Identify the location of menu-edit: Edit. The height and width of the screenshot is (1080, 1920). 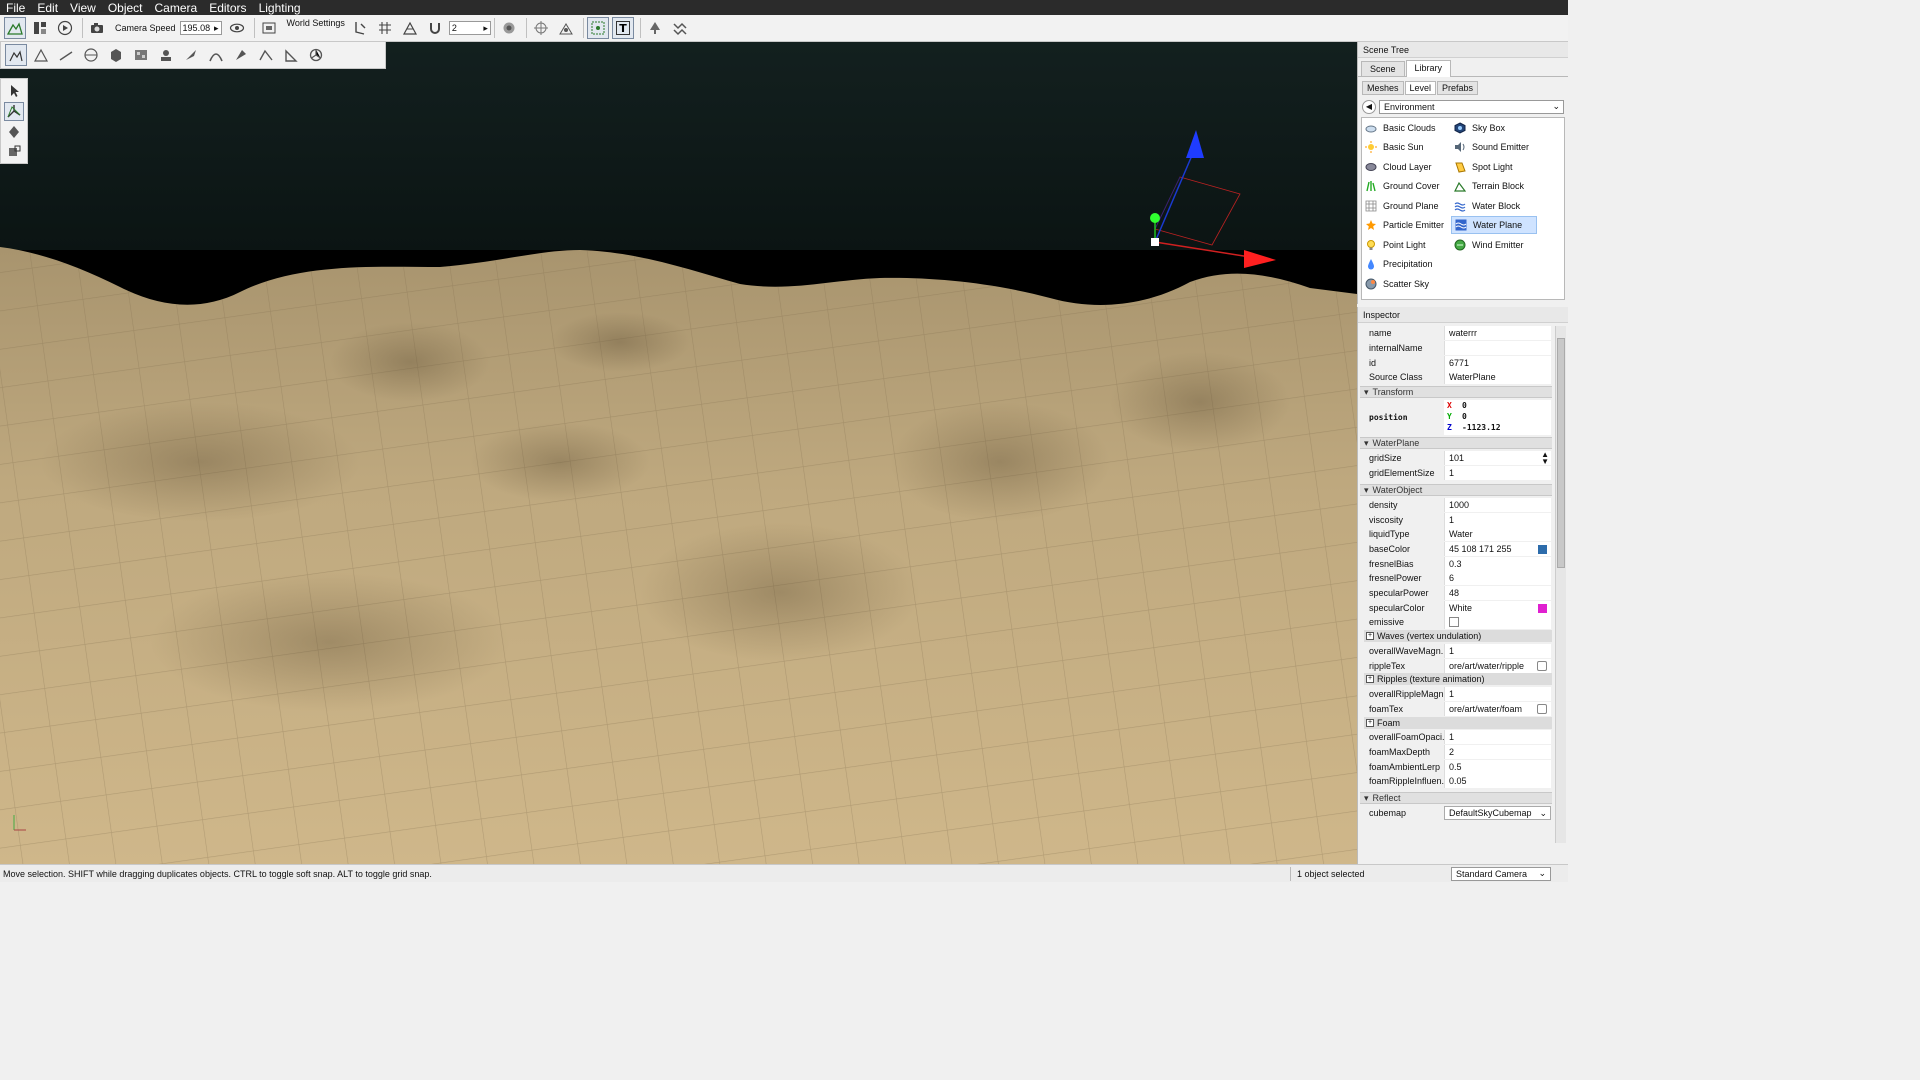
(47, 8).